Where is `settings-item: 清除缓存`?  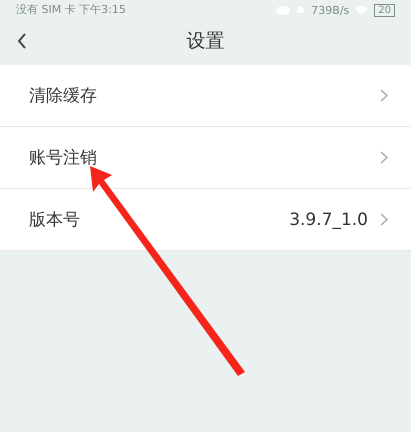 settings-item: 清除缓存 is located at coordinates (205, 96).